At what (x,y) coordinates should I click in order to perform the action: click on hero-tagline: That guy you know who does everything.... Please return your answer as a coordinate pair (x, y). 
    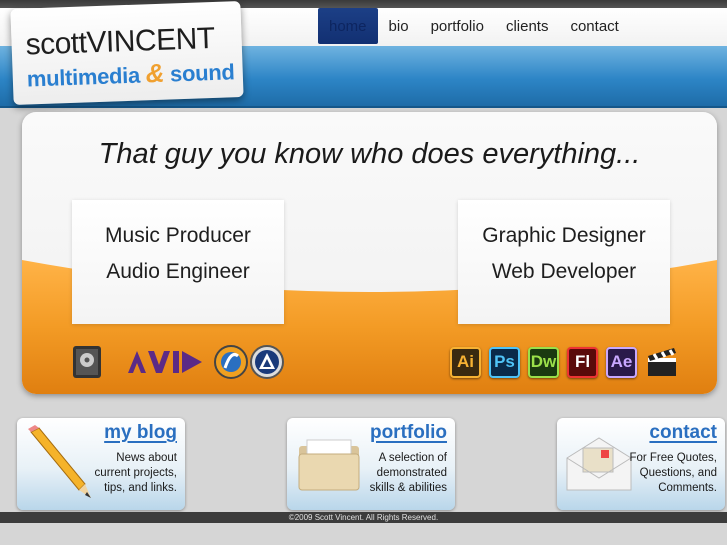
    Looking at the image, I should click on (369, 154).